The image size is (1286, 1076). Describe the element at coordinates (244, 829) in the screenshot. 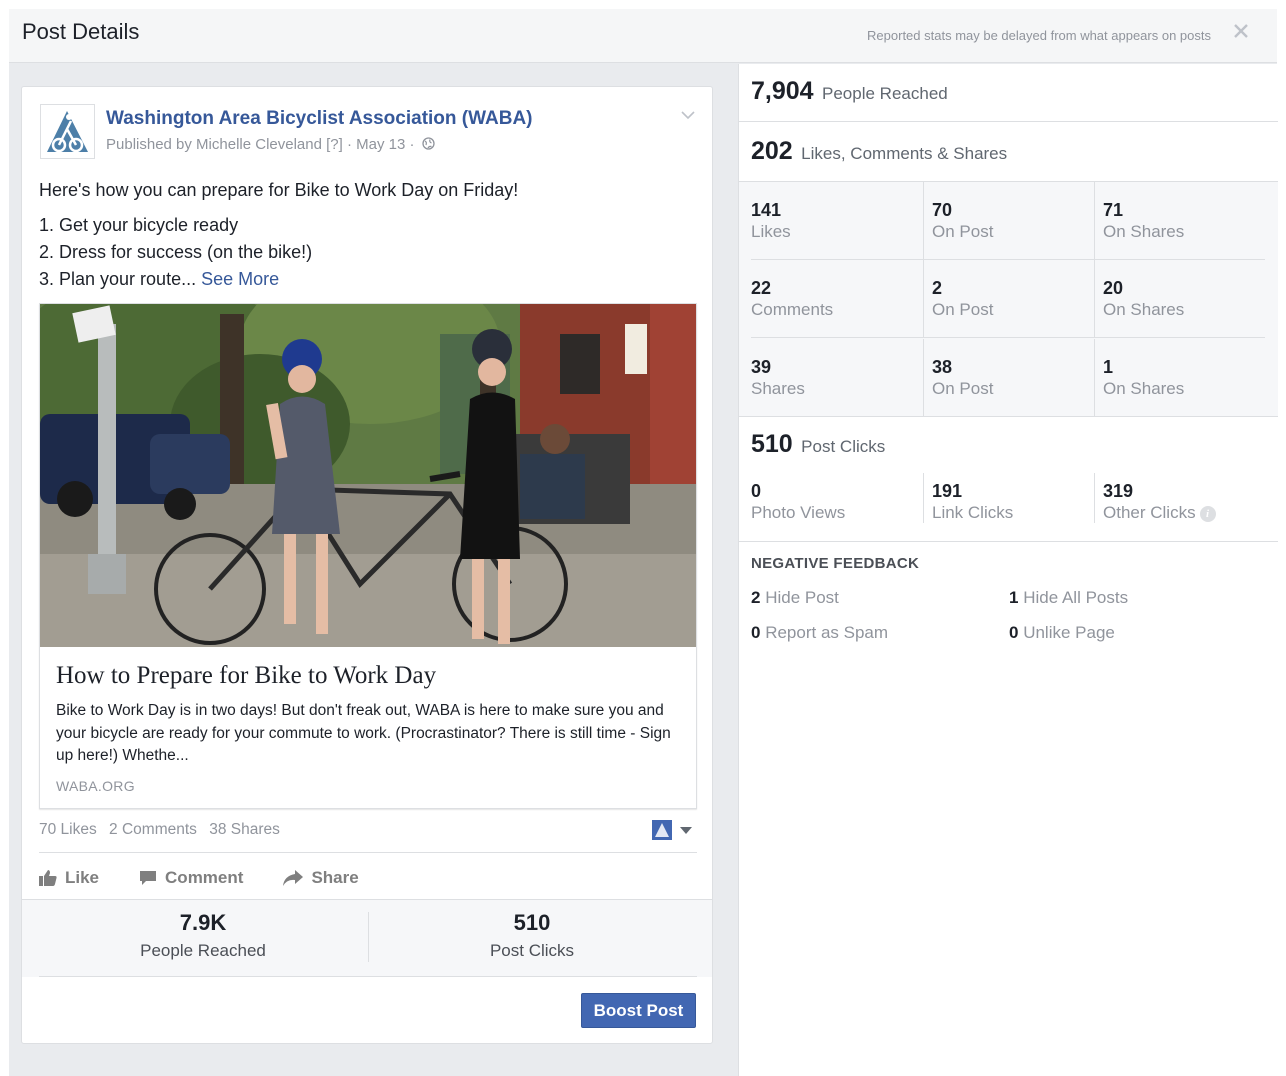

I see `shares-count-link: 38 Shares` at that location.